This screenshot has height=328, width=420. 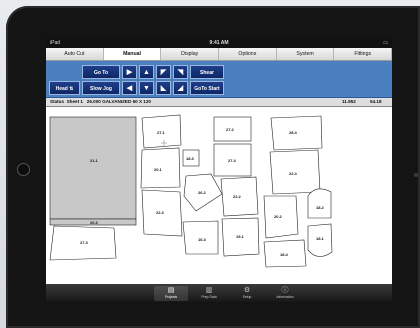 I want to click on part-18-2-shape, so click(x=319, y=203).